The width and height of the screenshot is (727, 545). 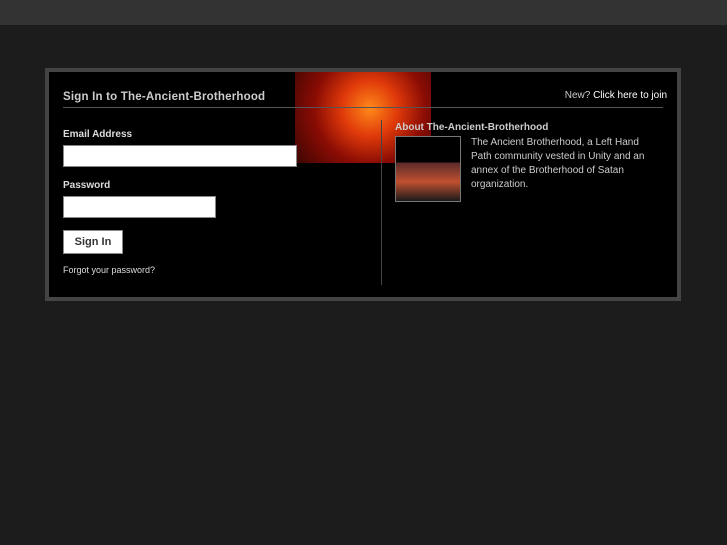 I want to click on divider, so click(x=363, y=107).